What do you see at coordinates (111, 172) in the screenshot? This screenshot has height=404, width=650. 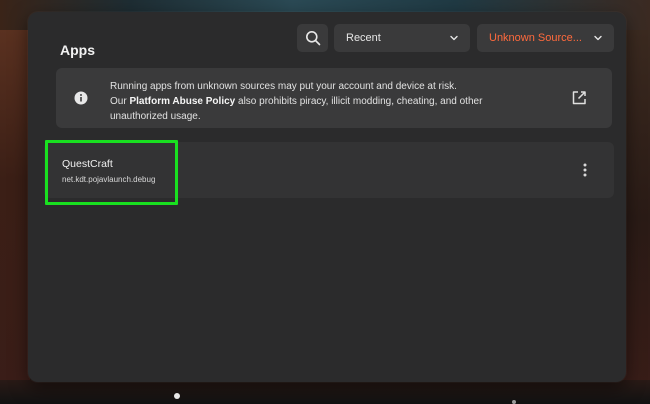 I see `highlight-box` at bounding box center [111, 172].